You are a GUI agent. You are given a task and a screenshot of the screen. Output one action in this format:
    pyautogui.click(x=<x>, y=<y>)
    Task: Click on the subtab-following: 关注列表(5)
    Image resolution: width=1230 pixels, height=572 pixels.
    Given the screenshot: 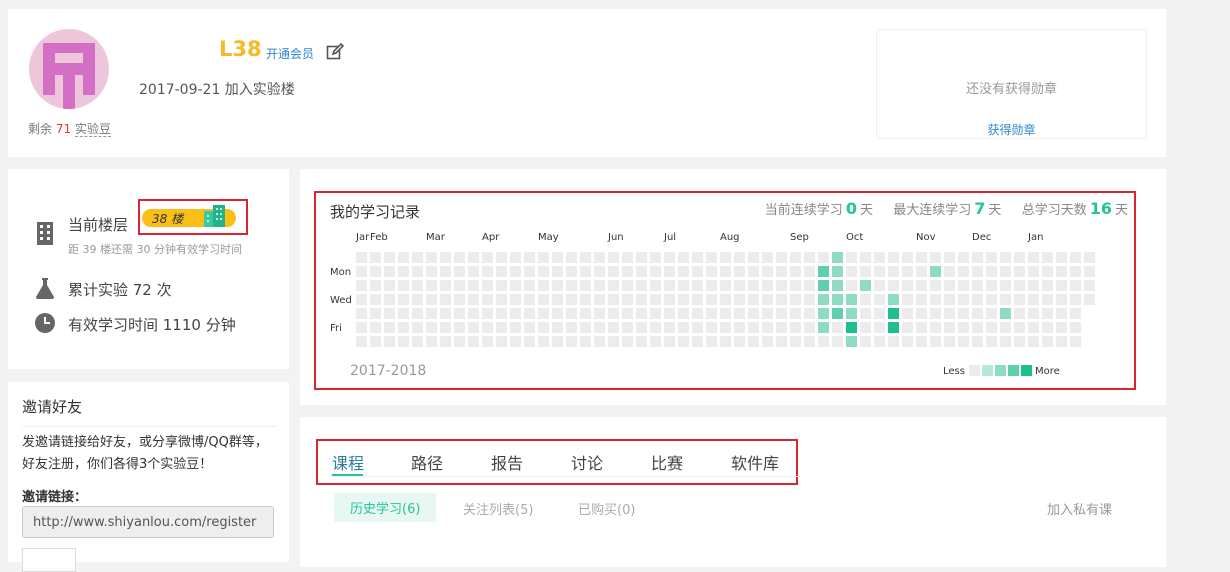 What is the action you would take?
    pyautogui.click(x=498, y=508)
    